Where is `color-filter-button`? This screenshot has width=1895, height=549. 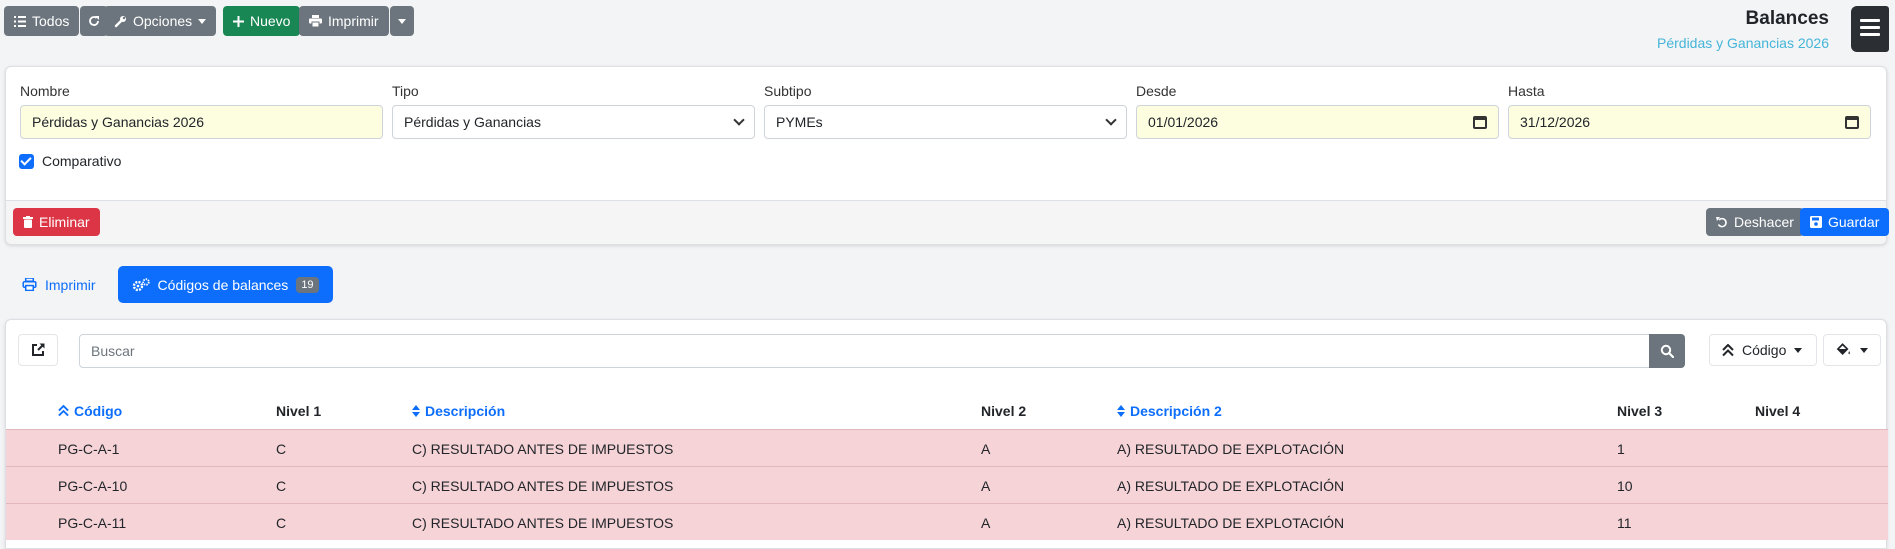 color-filter-button is located at coordinates (1852, 350).